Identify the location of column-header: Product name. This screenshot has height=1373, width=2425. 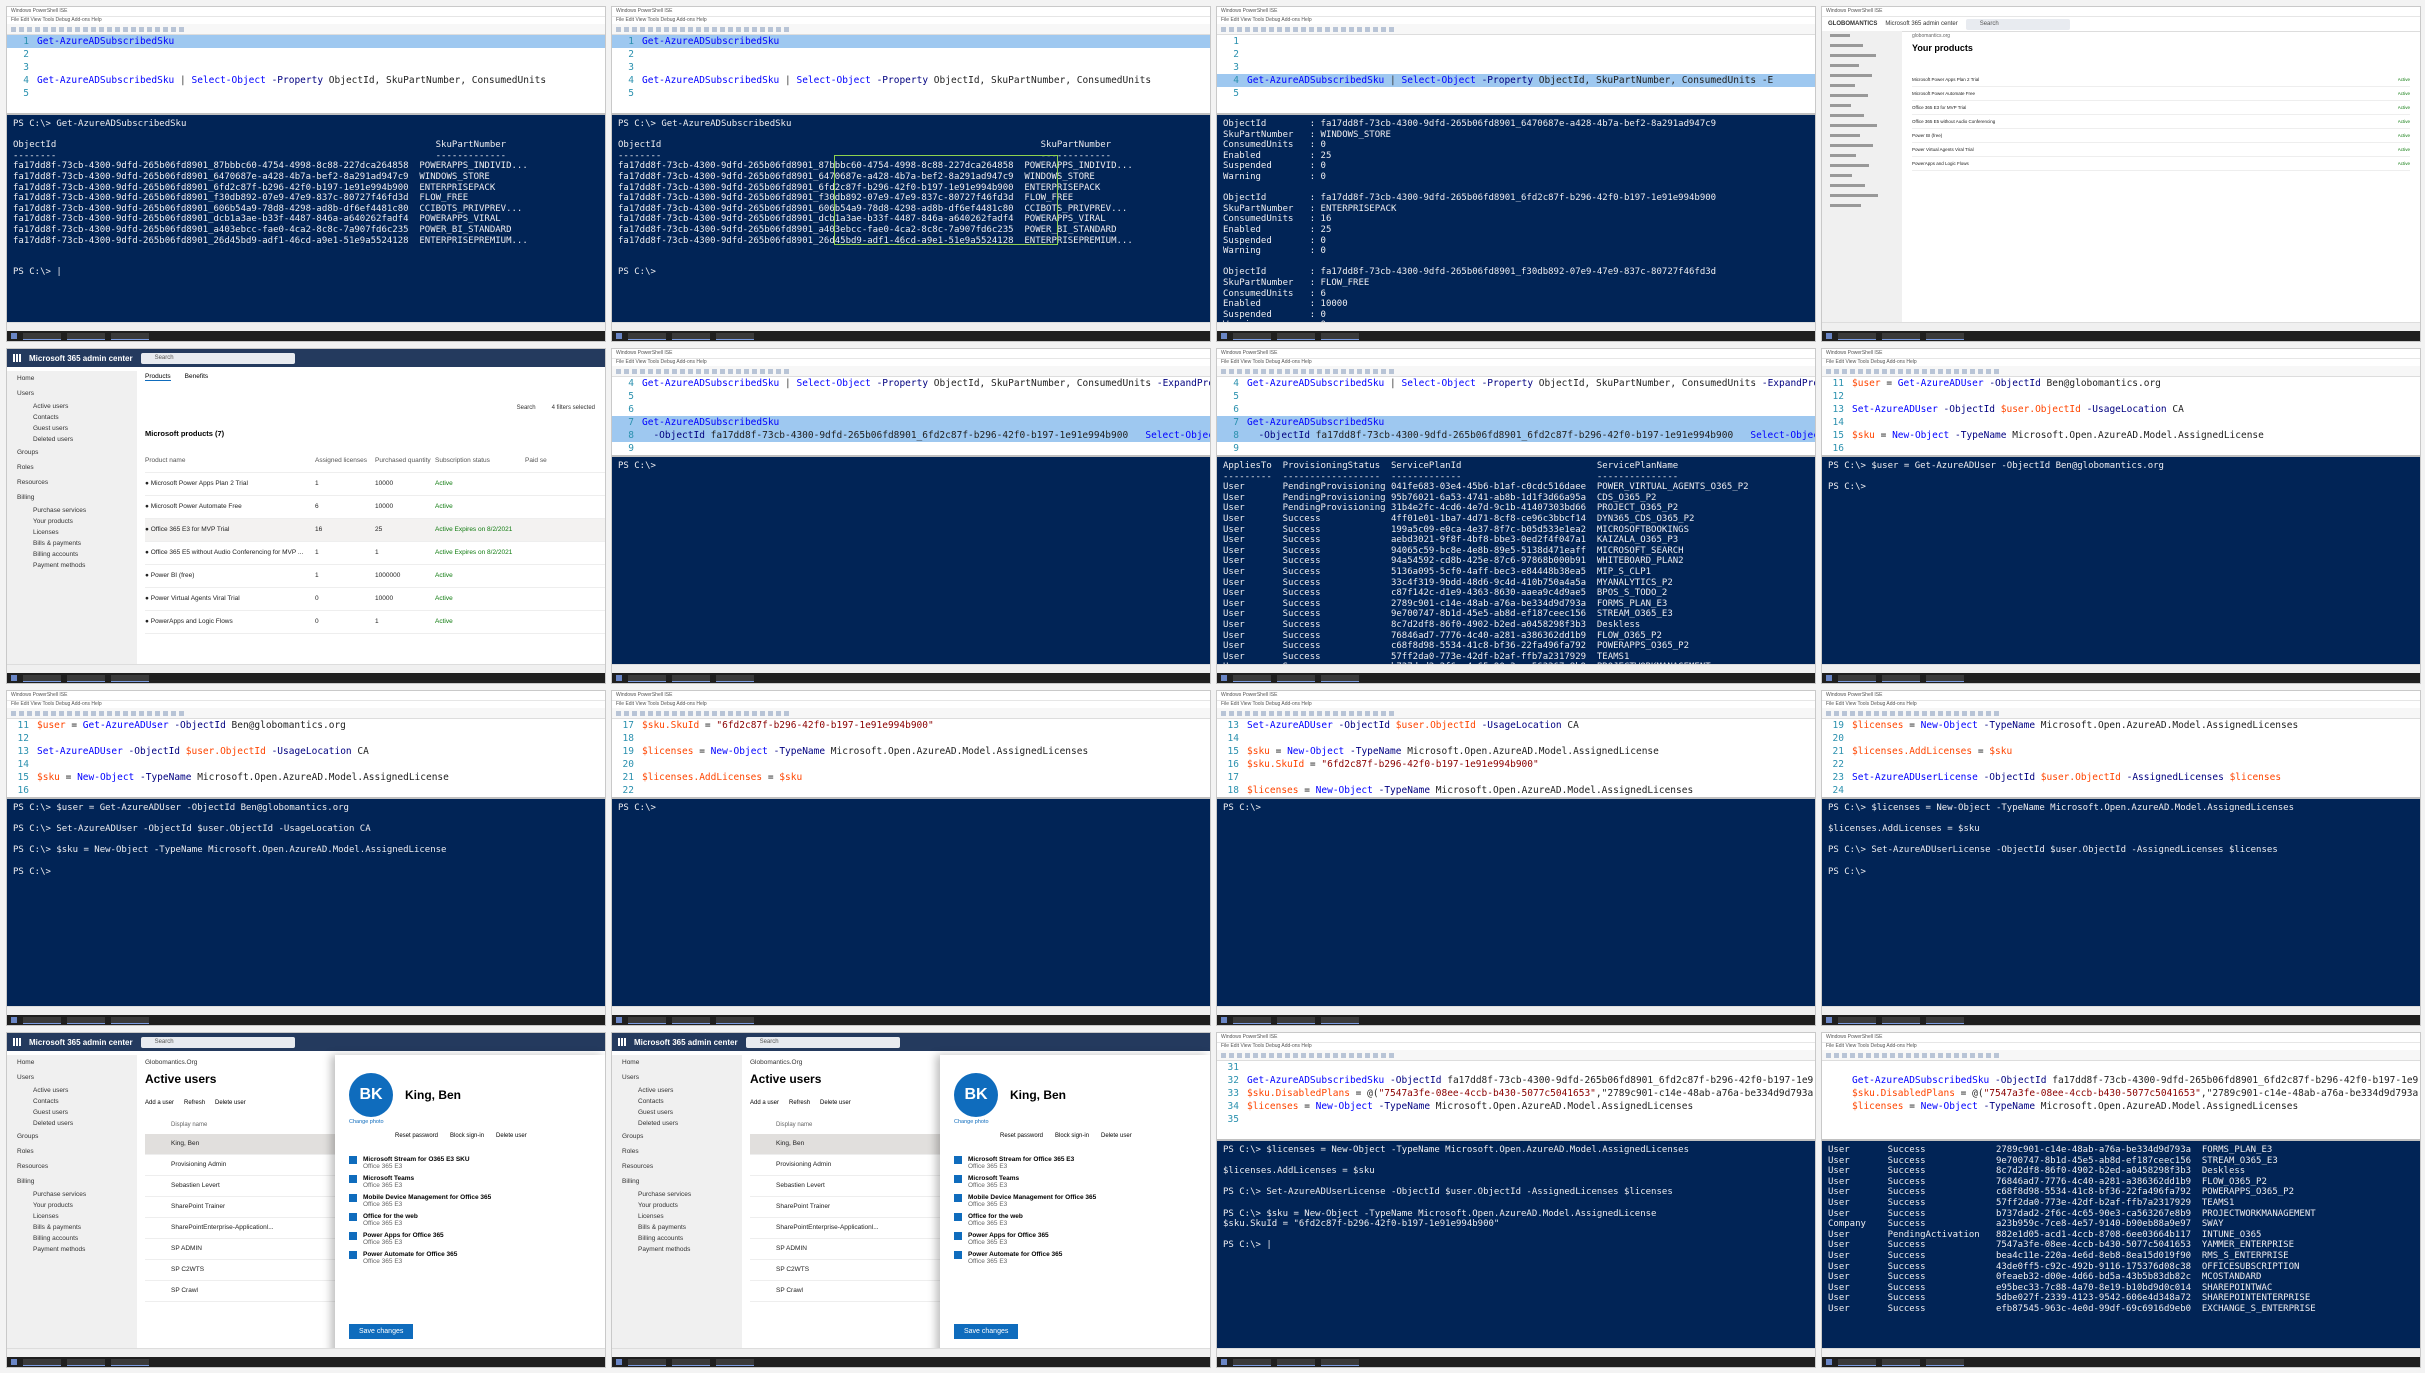
(230, 461).